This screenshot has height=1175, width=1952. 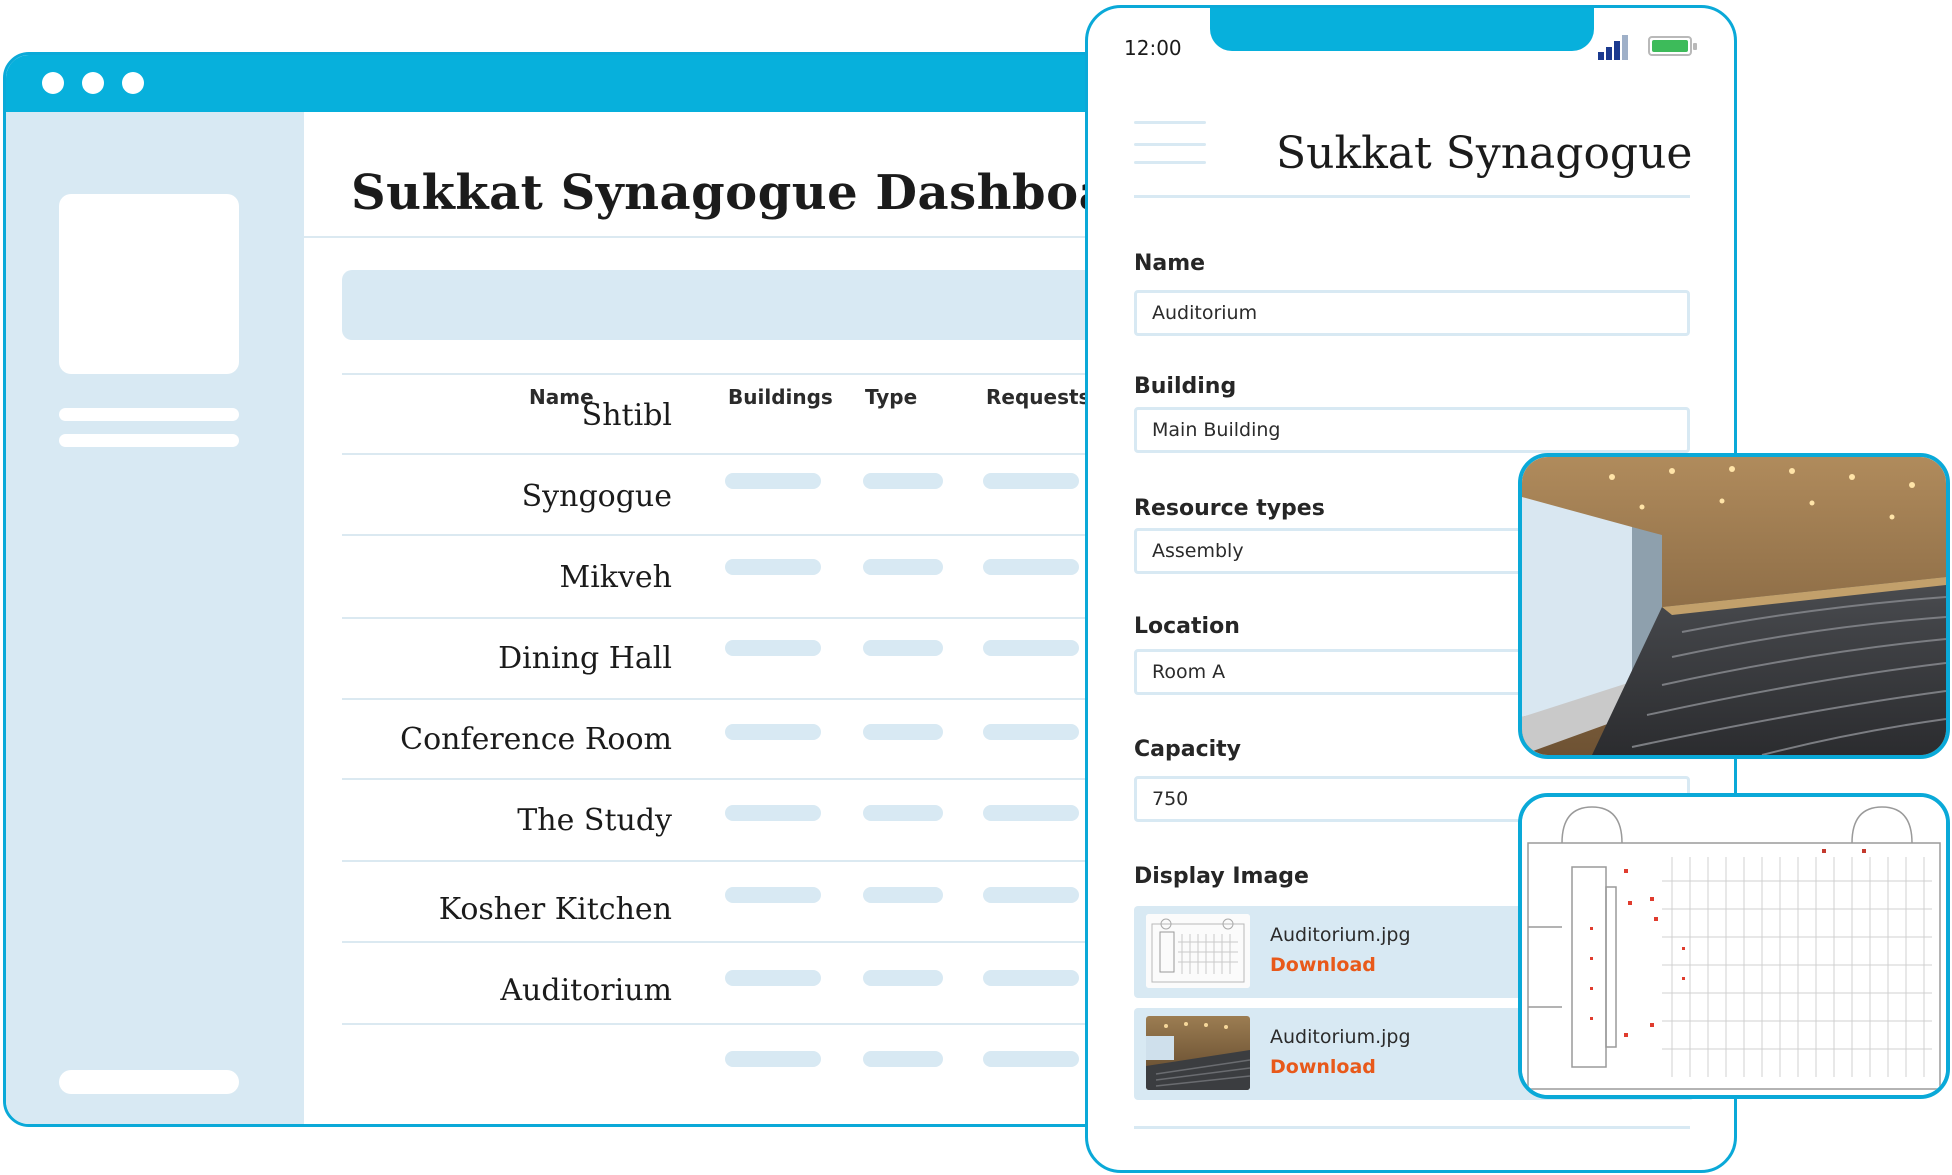 I want to click on phone-title: Sukkat Synagogue, so click(x=1484, y=153).